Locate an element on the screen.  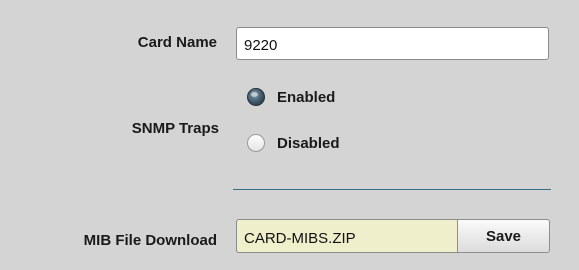
snmp-traps-label: SNMP Traps is located at coordinates (175, 128).